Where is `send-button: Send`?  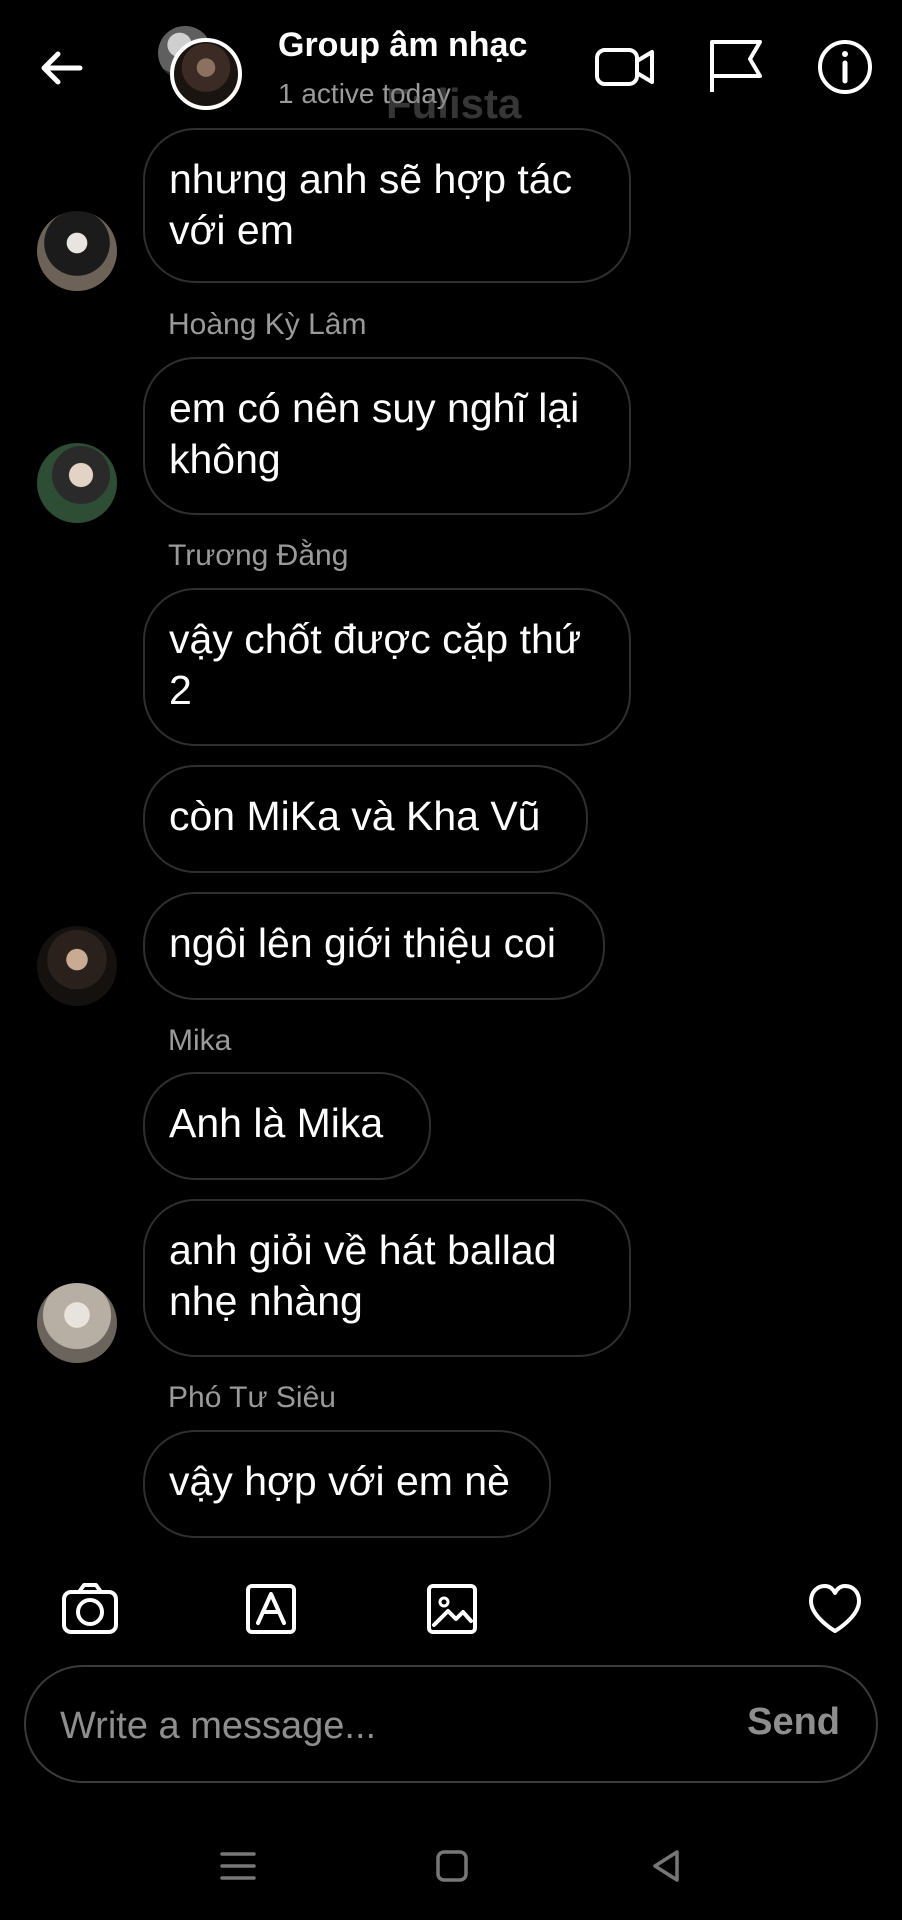
send-button: Send is located at coordinates (793, 1722).